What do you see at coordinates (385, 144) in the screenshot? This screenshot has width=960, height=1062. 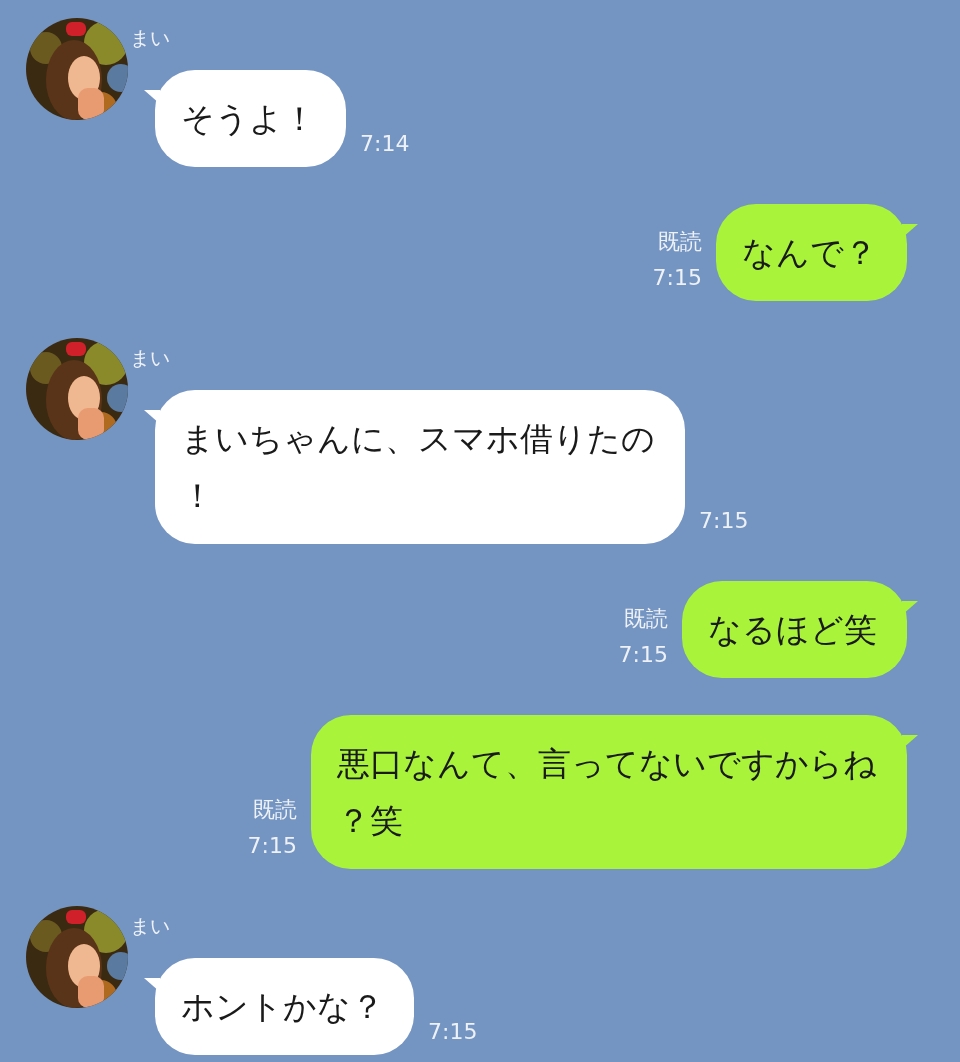 I see `message-time: 7:14` at bounding box center [385, 144].